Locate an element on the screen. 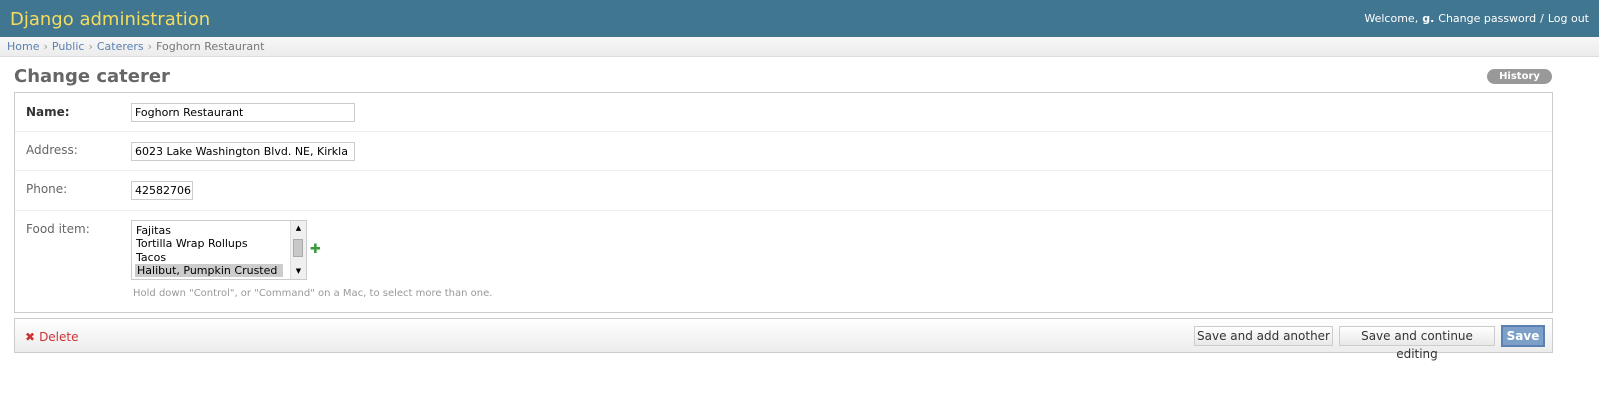  delete-link: ✖ Delete is located at coordinates (52, 337).